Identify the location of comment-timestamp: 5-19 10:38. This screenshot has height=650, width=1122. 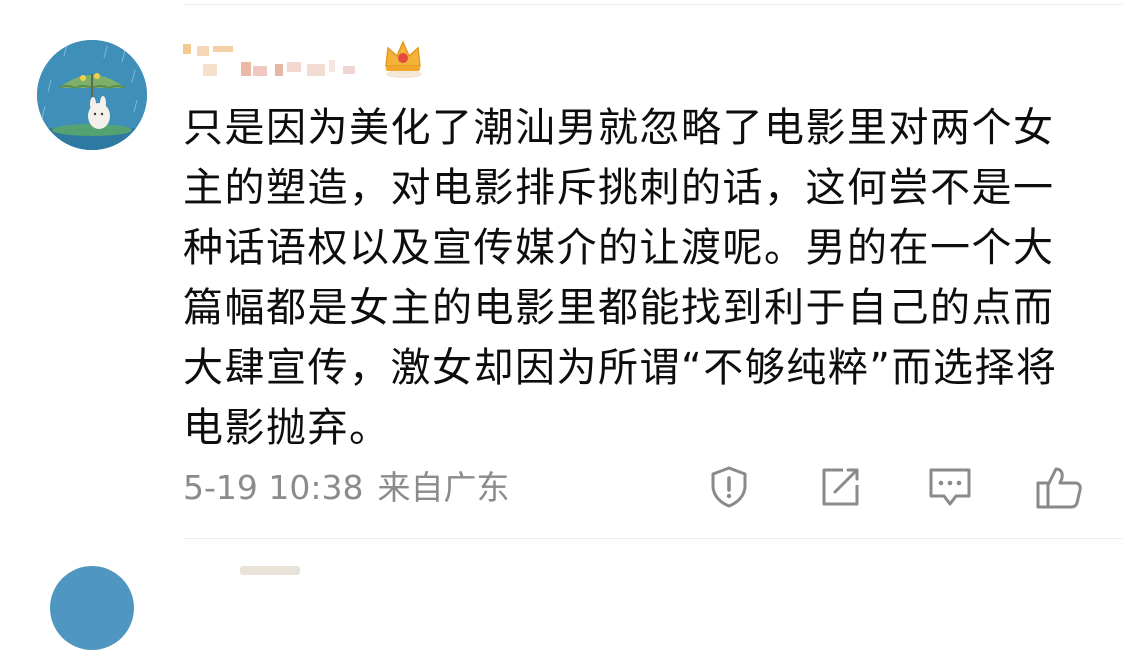
(273, 487).